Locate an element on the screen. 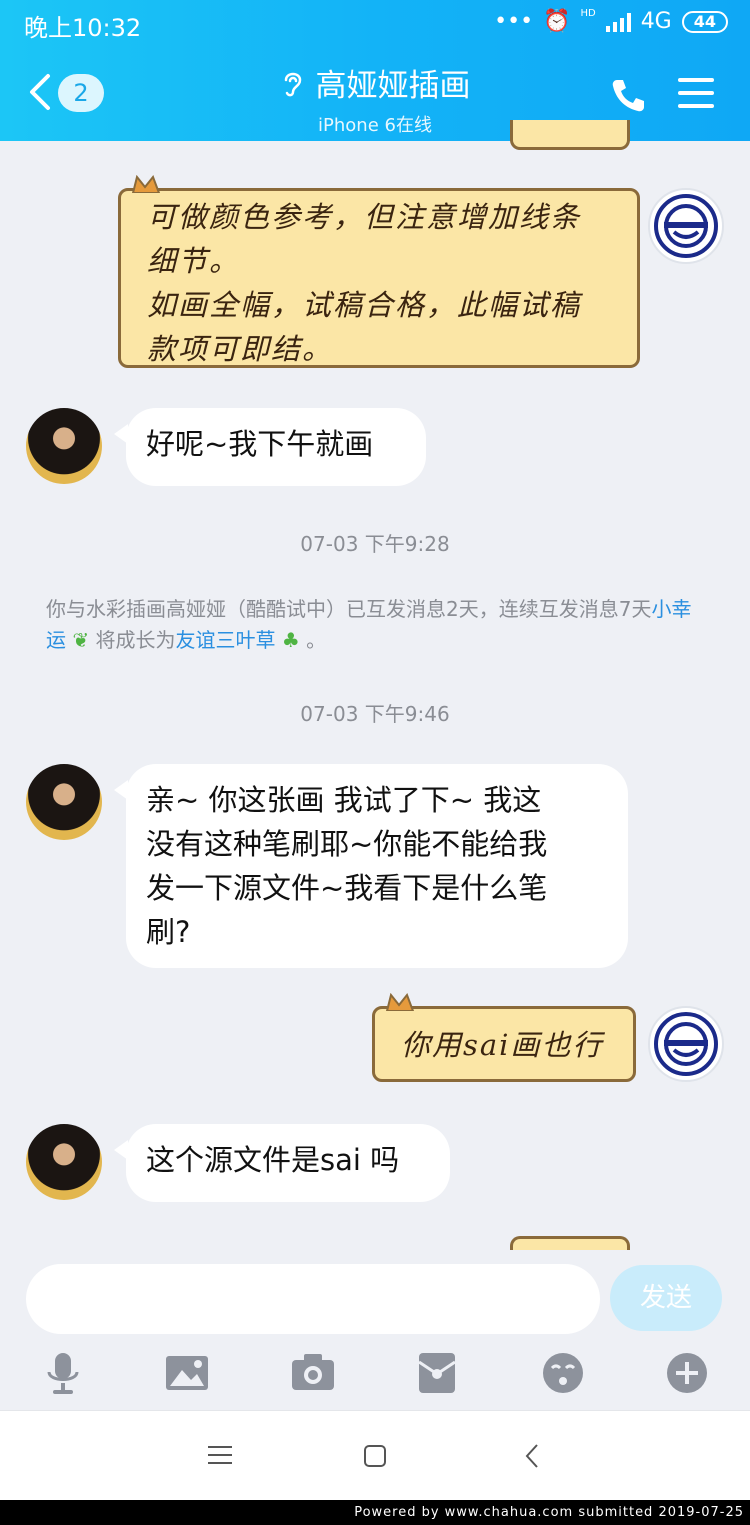 The height and width of the screenshot is (1525, 750). message-text: 好呢~我下午就画 is located at coordinates (260, 444).